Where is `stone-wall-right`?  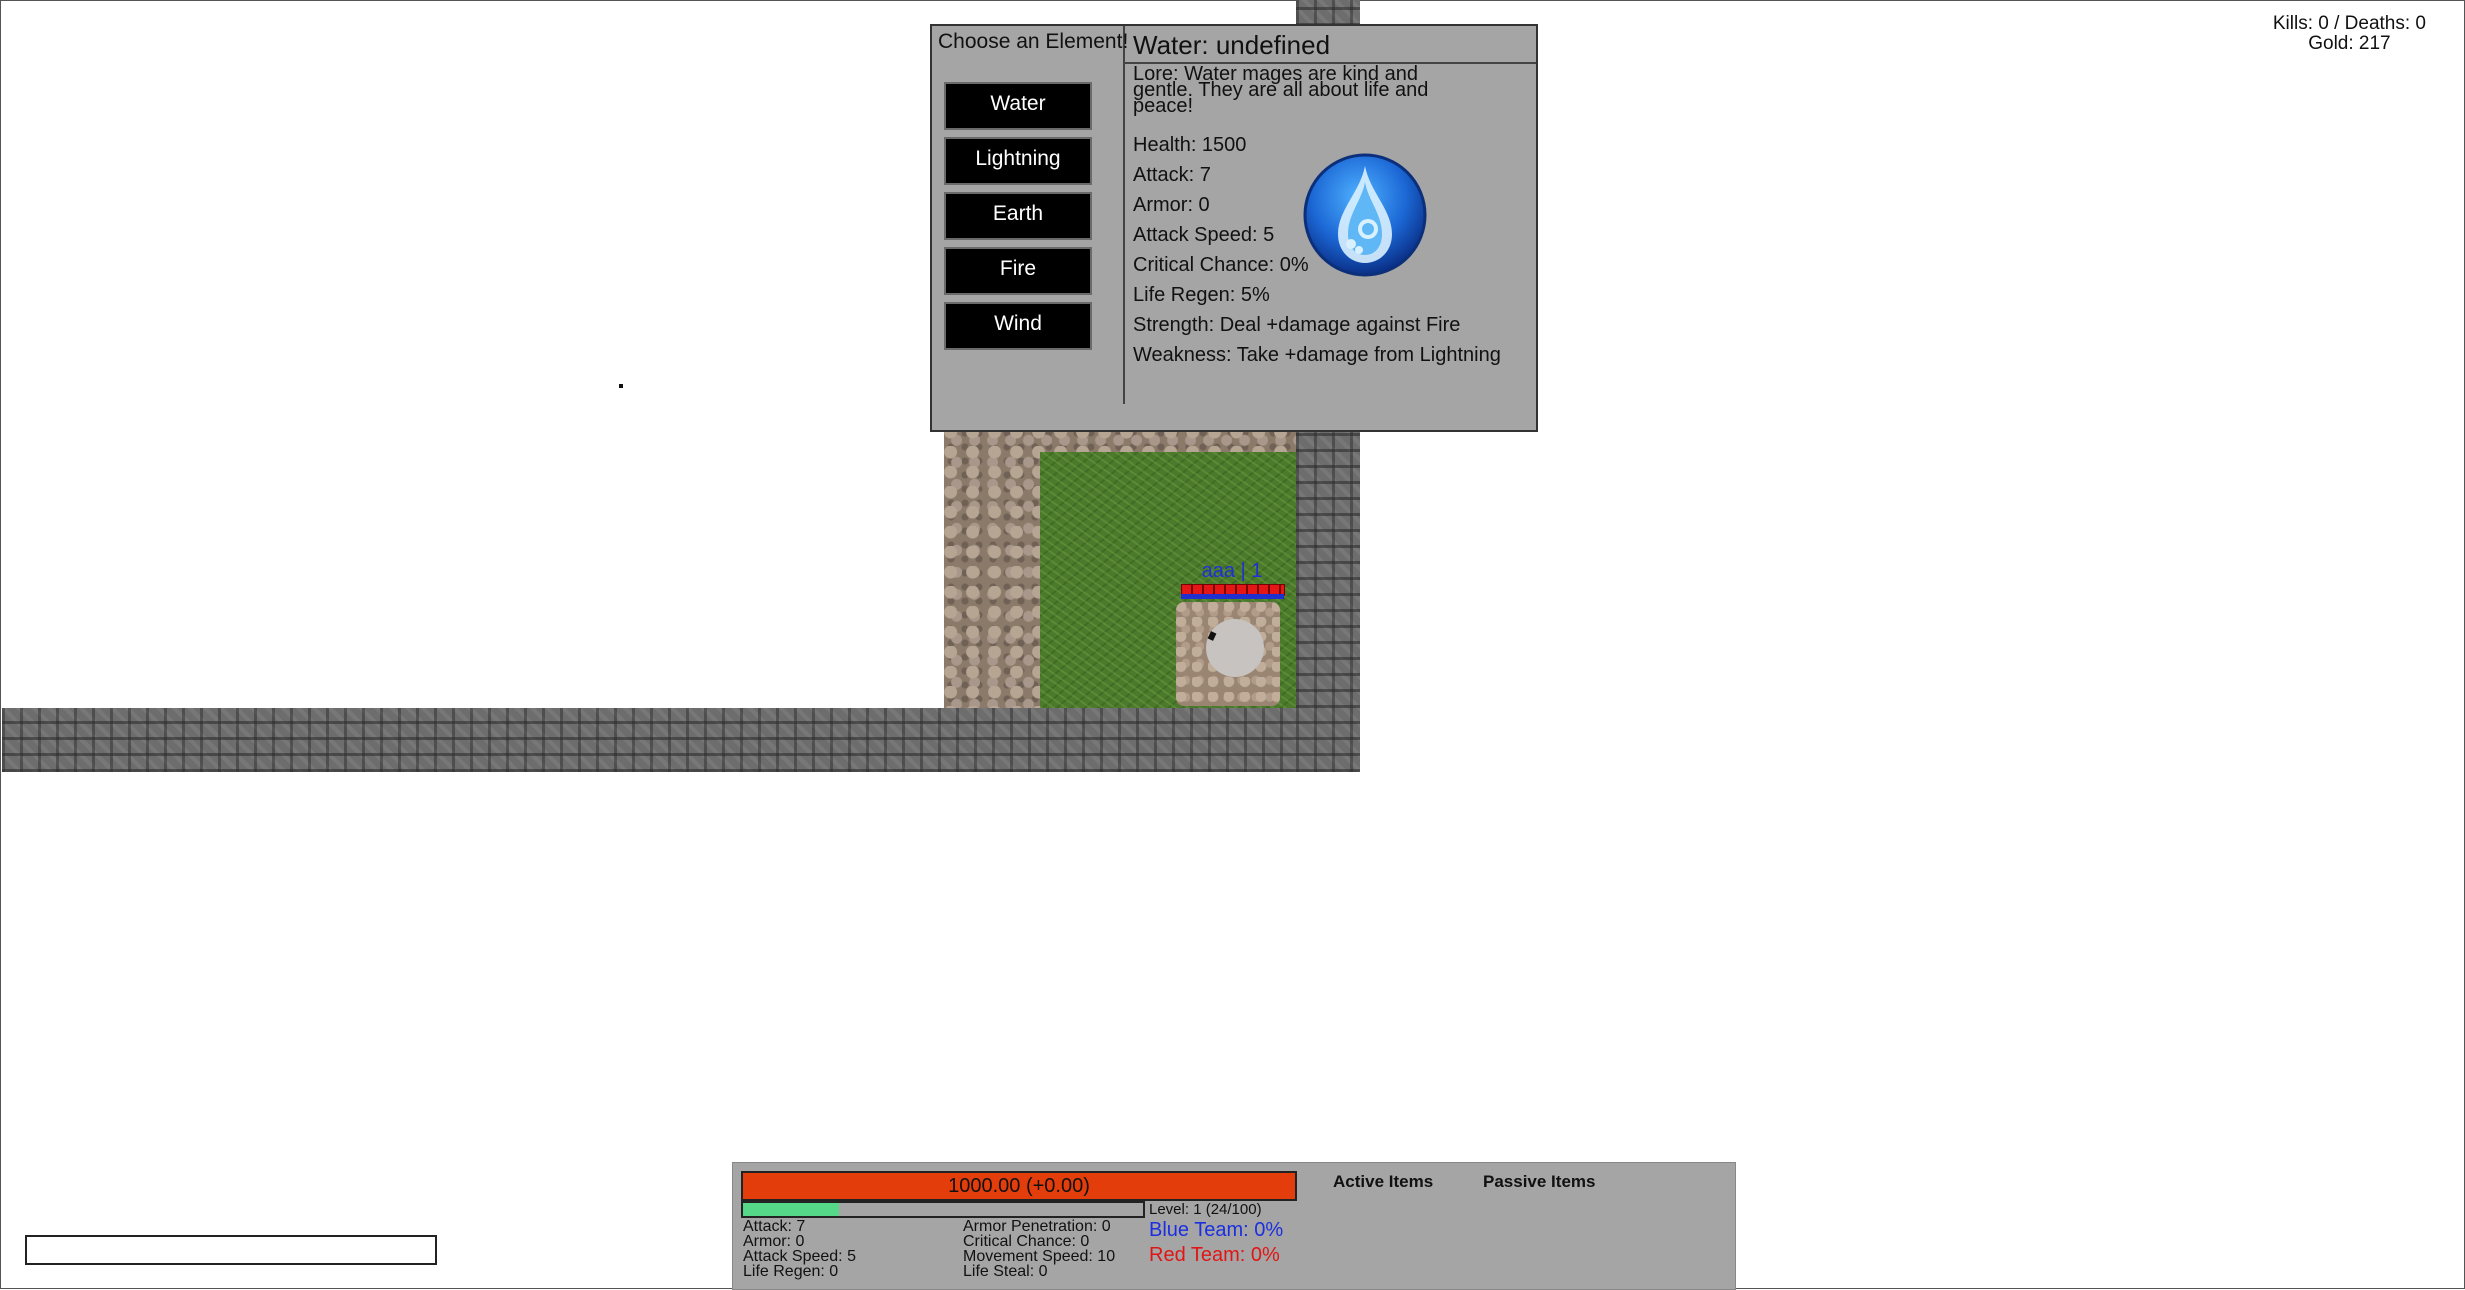
stone-wall-right is located at coordinates (1328, 599).